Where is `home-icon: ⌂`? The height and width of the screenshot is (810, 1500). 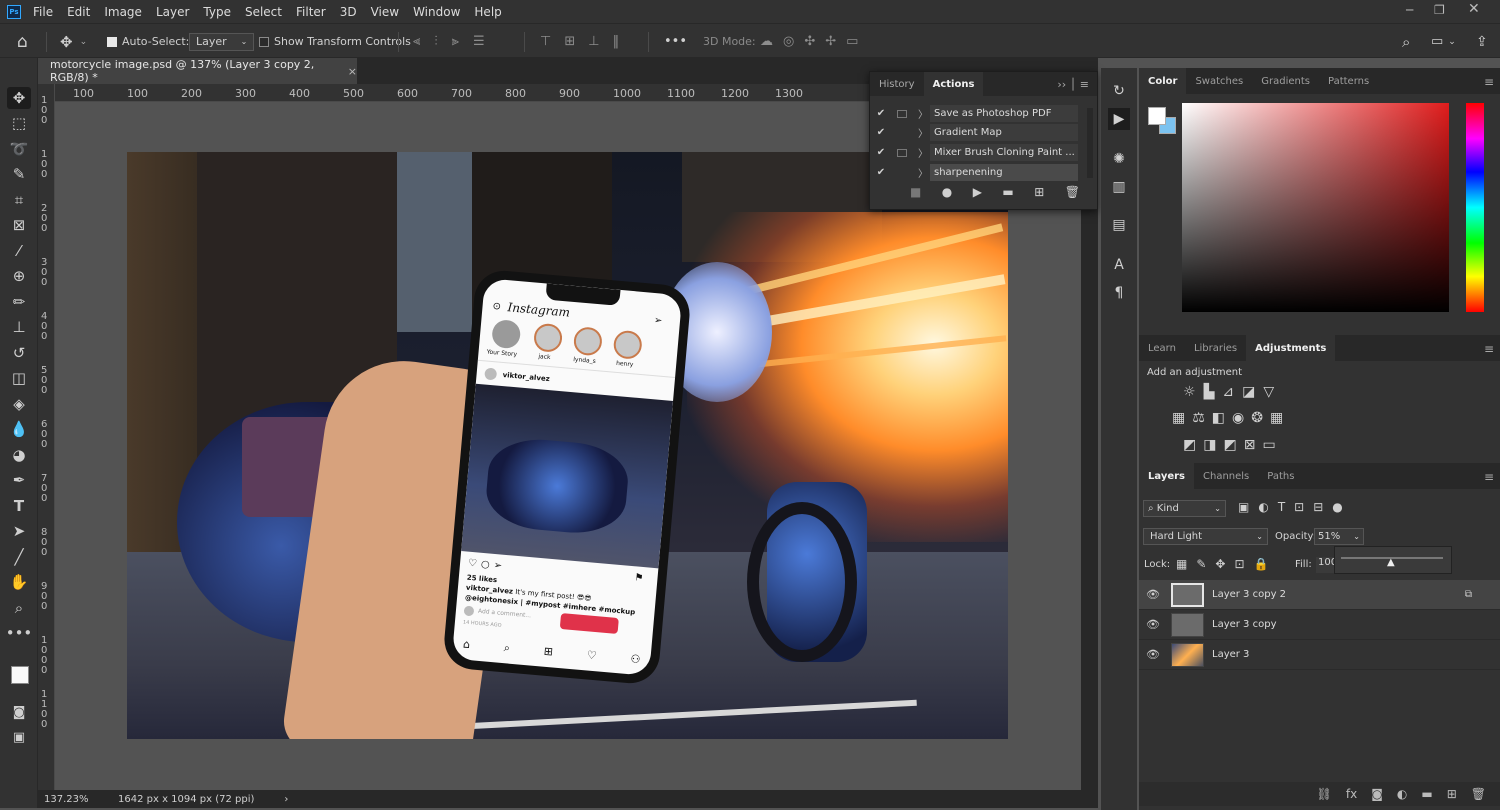
home-icon: ⌂ is located at coordinates (22, 41).